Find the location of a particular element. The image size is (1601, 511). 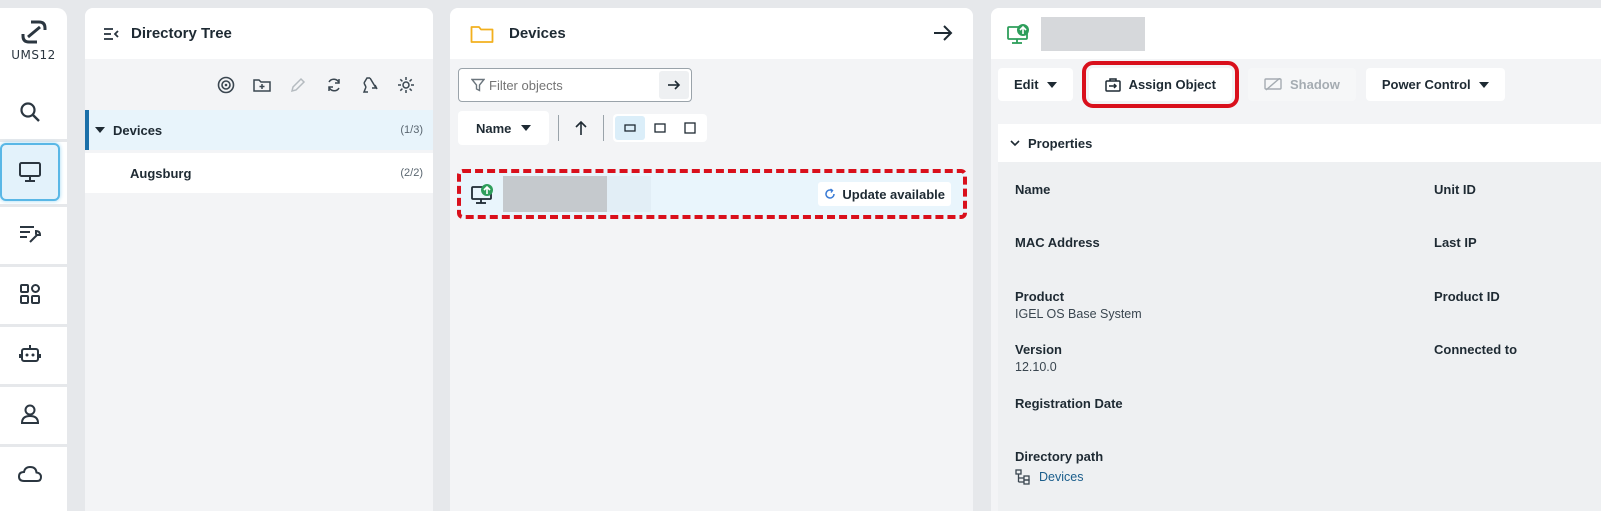

tree-item-label: Devices is located at coordinates (138, 130).